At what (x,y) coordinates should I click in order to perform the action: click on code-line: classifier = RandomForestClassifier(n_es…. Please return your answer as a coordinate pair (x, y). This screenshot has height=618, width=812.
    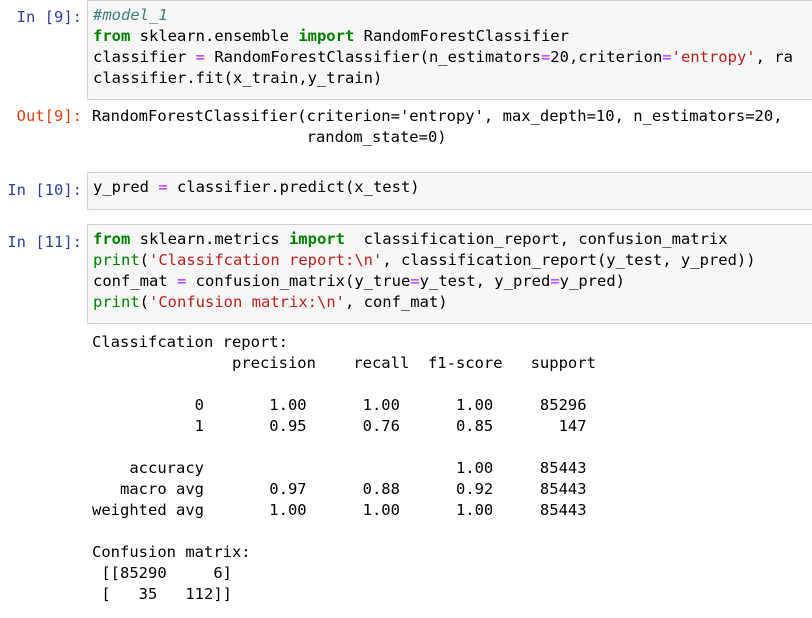
    Looking at the image, I should click on (443, 57).